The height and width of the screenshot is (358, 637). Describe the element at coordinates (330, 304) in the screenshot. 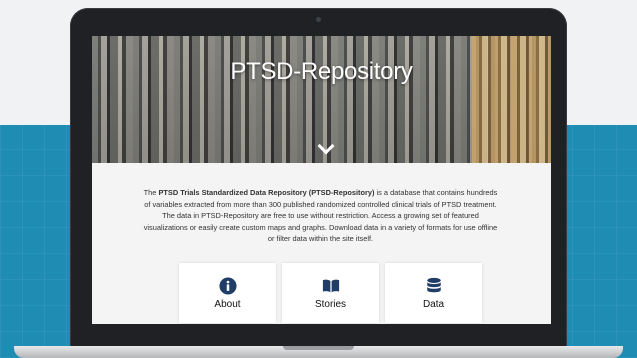

I see `stories-card-label: Stories` at that location.